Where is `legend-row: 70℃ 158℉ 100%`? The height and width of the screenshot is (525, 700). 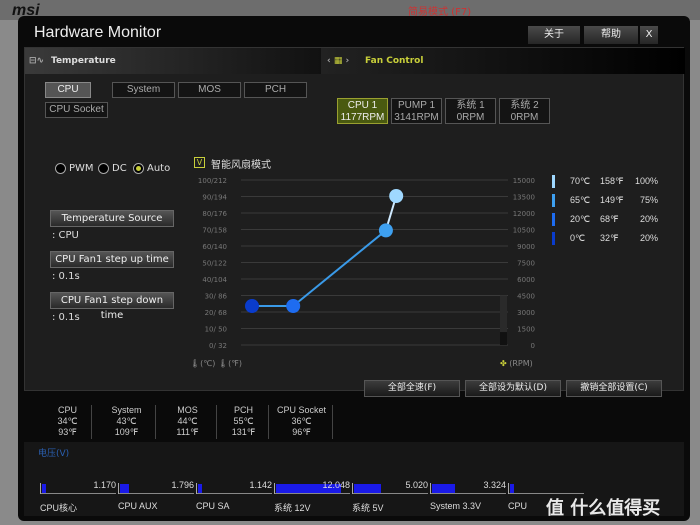 legend-row: 70℃ 158℉ 100% is located at coordinates (603, 182).